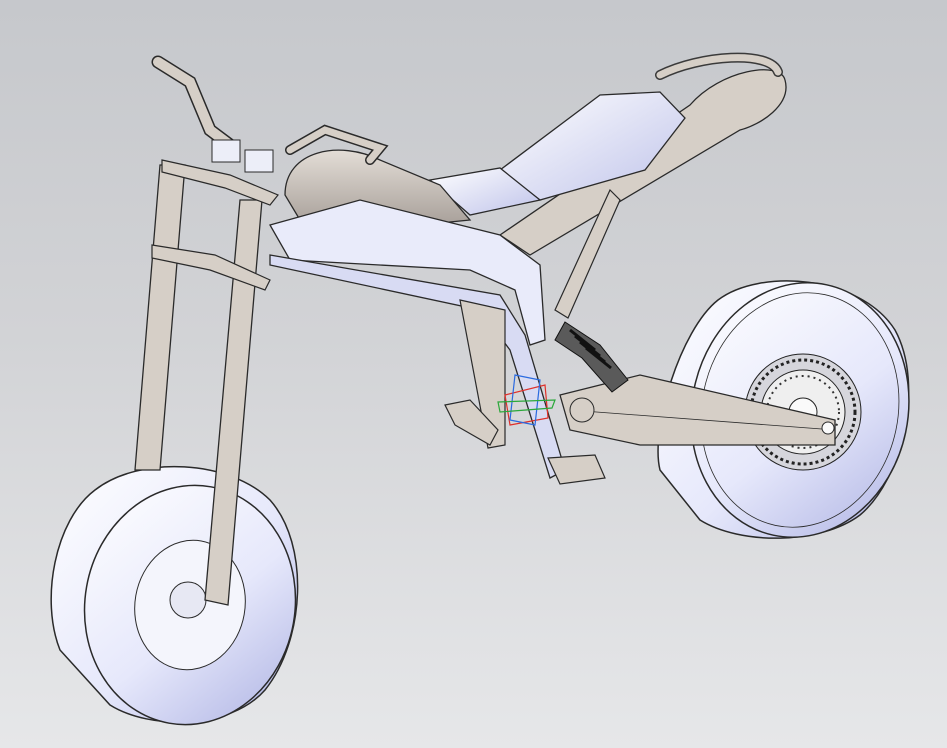 This screenshot has width=947, height=748. I want to click on handlebar, so click(212, 114).